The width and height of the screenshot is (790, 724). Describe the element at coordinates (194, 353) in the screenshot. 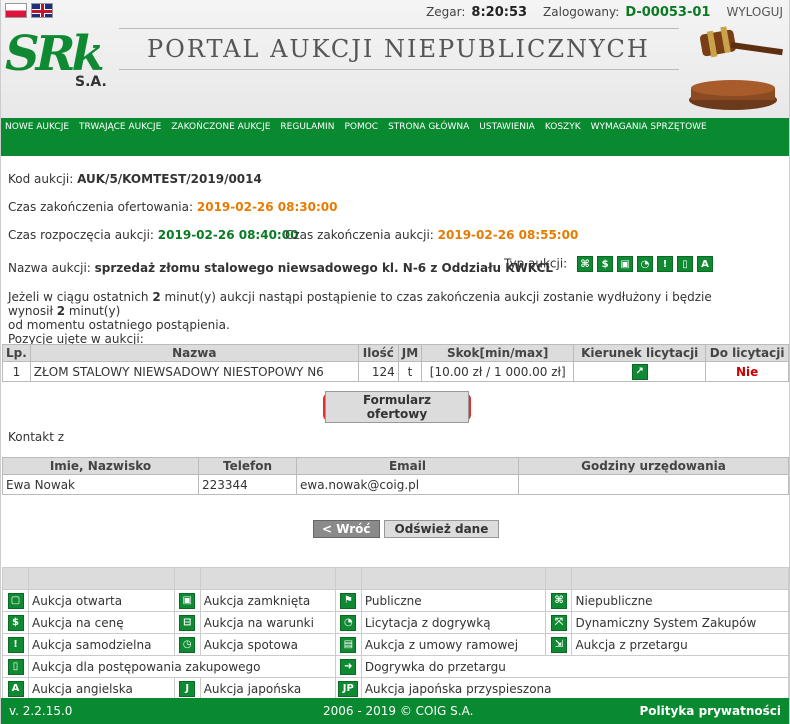

I see `col-name: Nazwa` at that location.